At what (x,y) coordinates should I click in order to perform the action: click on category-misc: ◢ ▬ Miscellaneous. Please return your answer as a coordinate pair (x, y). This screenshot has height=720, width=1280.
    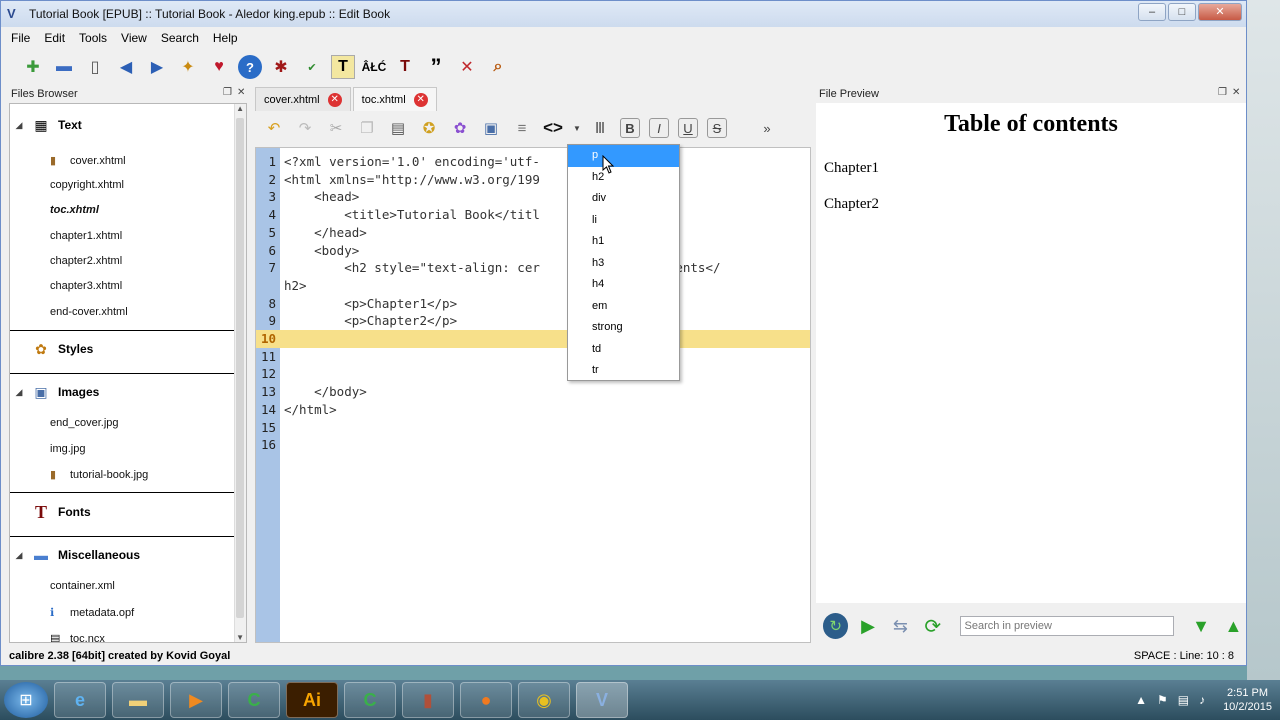
    Looking at the image, I should click on (122, 555).